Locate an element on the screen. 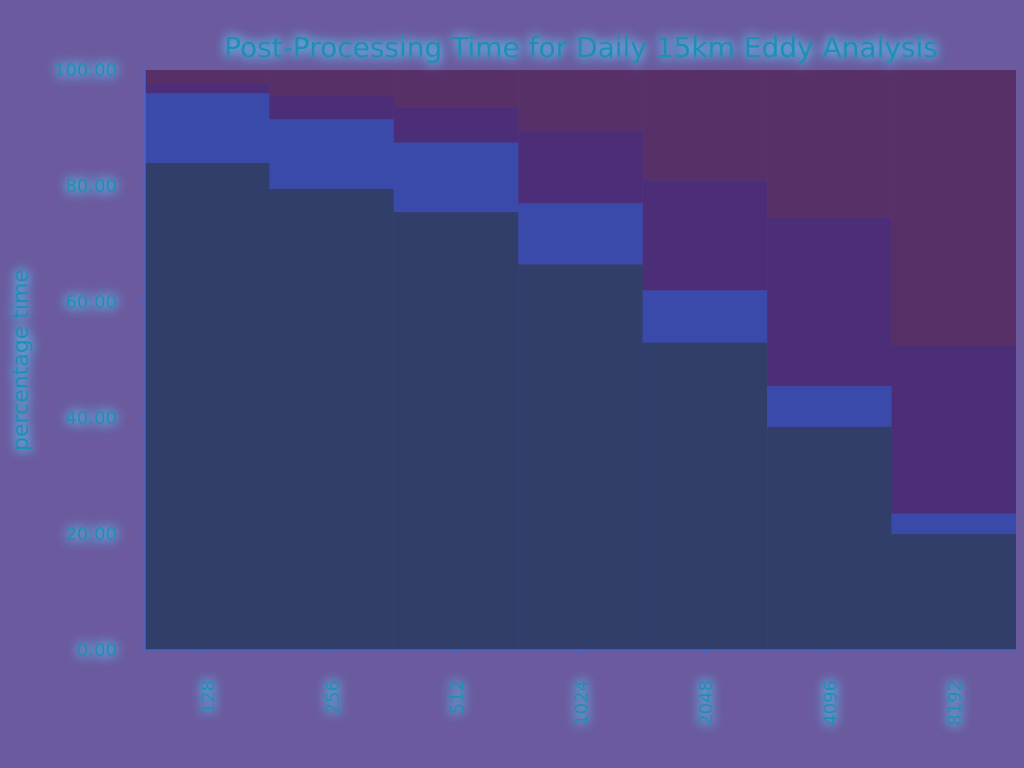  x-tick-label: 256 is located at coordinates (333, 697).